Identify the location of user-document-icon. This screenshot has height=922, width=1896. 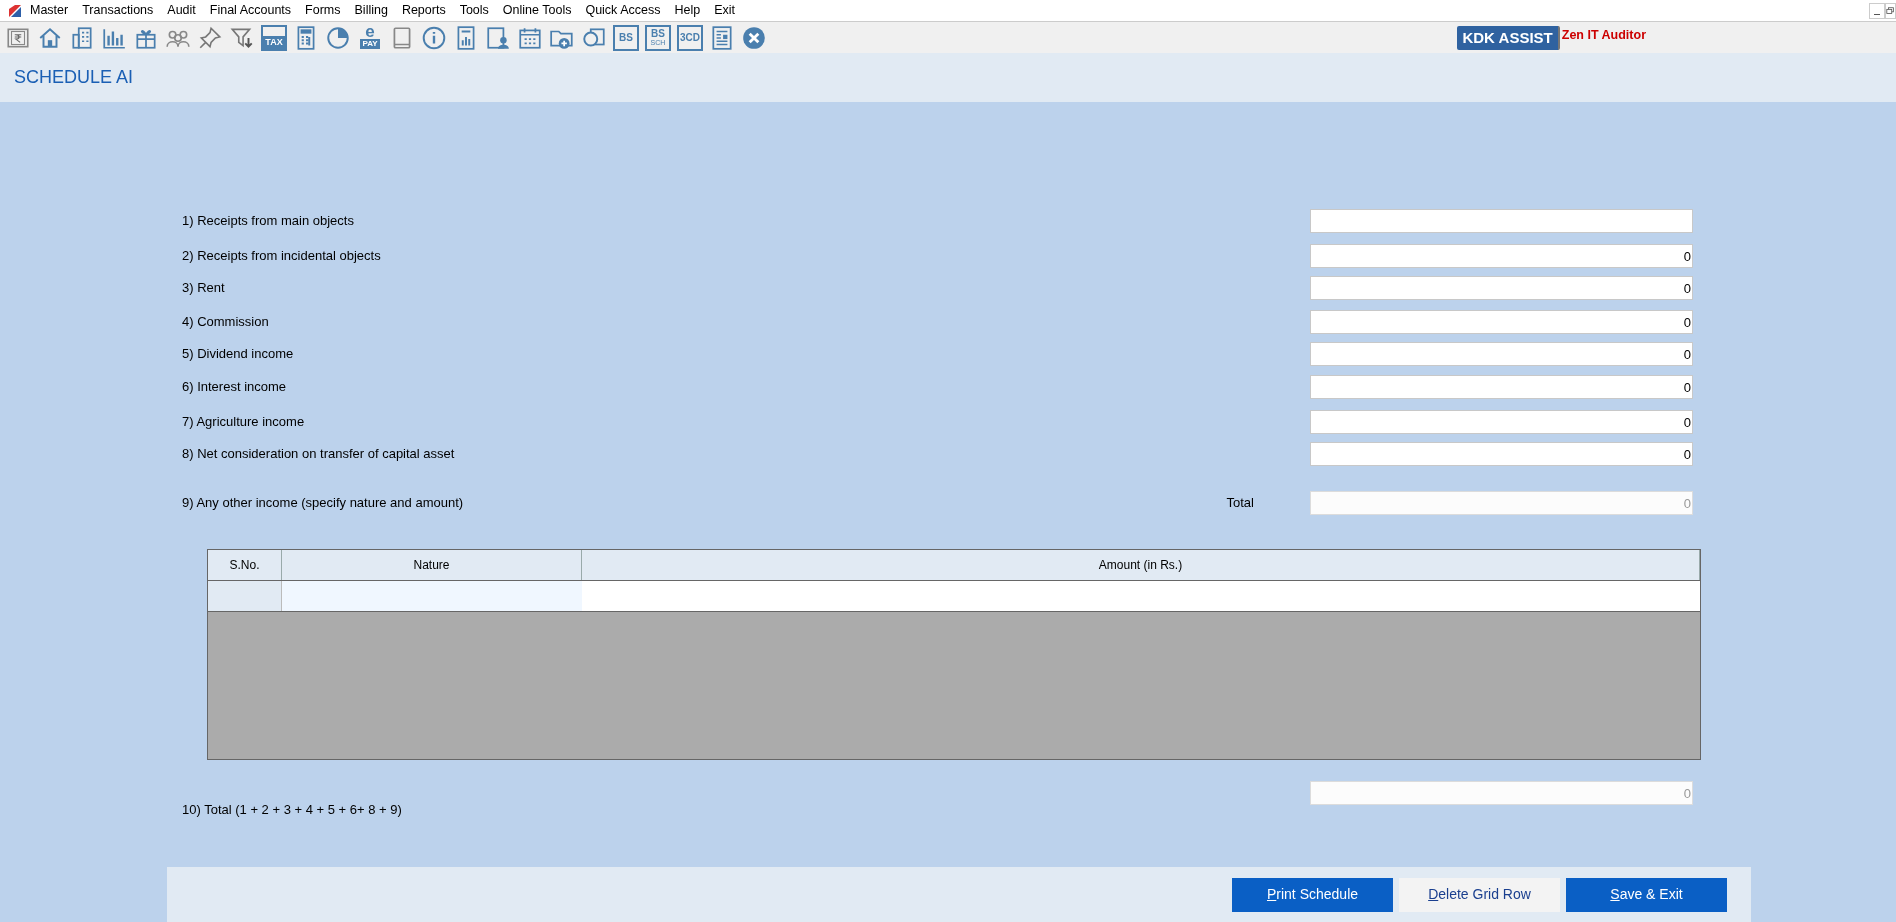
(498, 37).